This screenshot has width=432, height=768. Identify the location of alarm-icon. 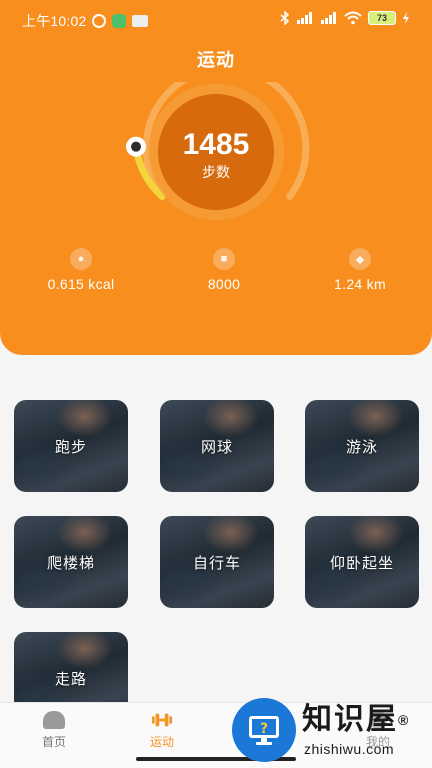
(99, 21).